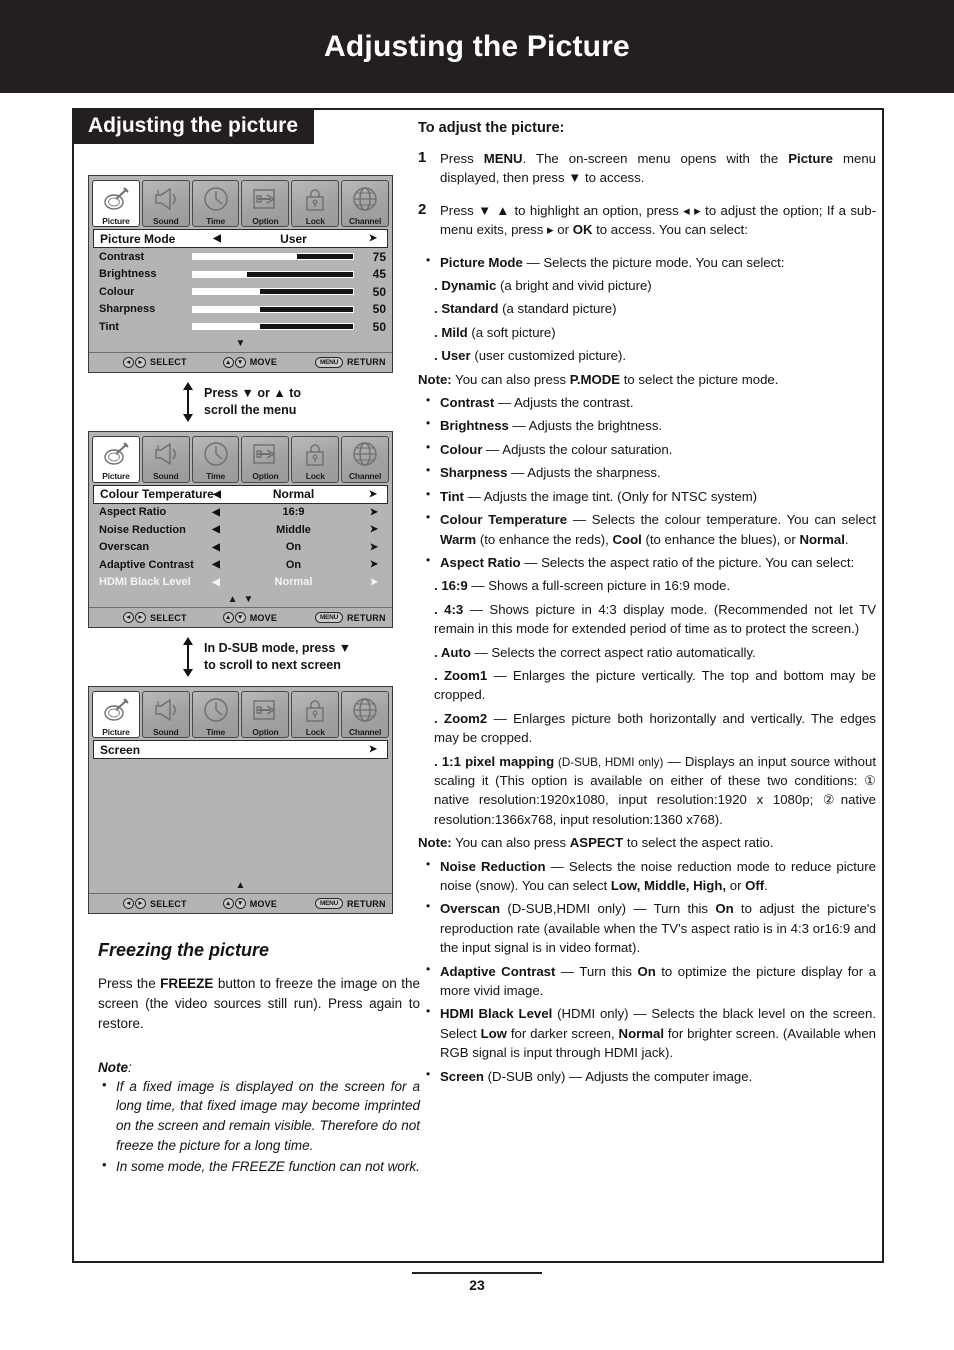  I want to click on osd-slider-tint: Tint 50, so click(240, 327).